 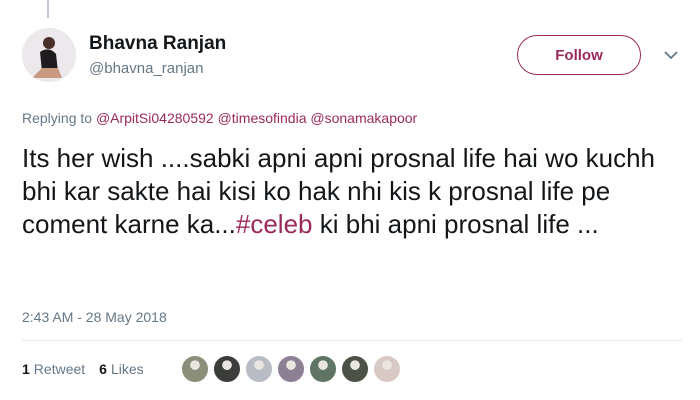 What do you see at coordinates (26, 369) in the screenshot?
I see `retweet-count: 1` at bounding box center [26, 369].